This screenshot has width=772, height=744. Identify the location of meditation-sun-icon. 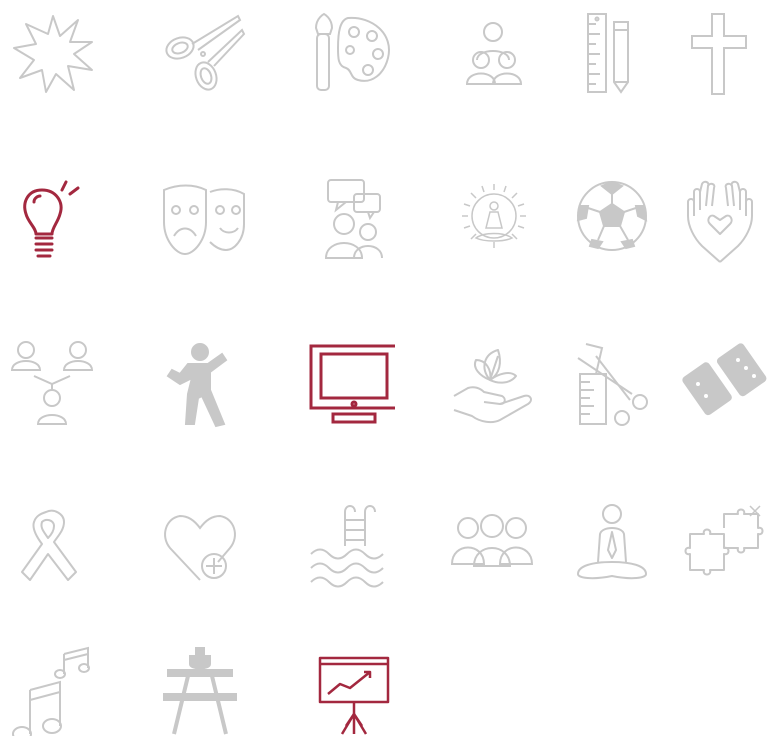
(495, 221).